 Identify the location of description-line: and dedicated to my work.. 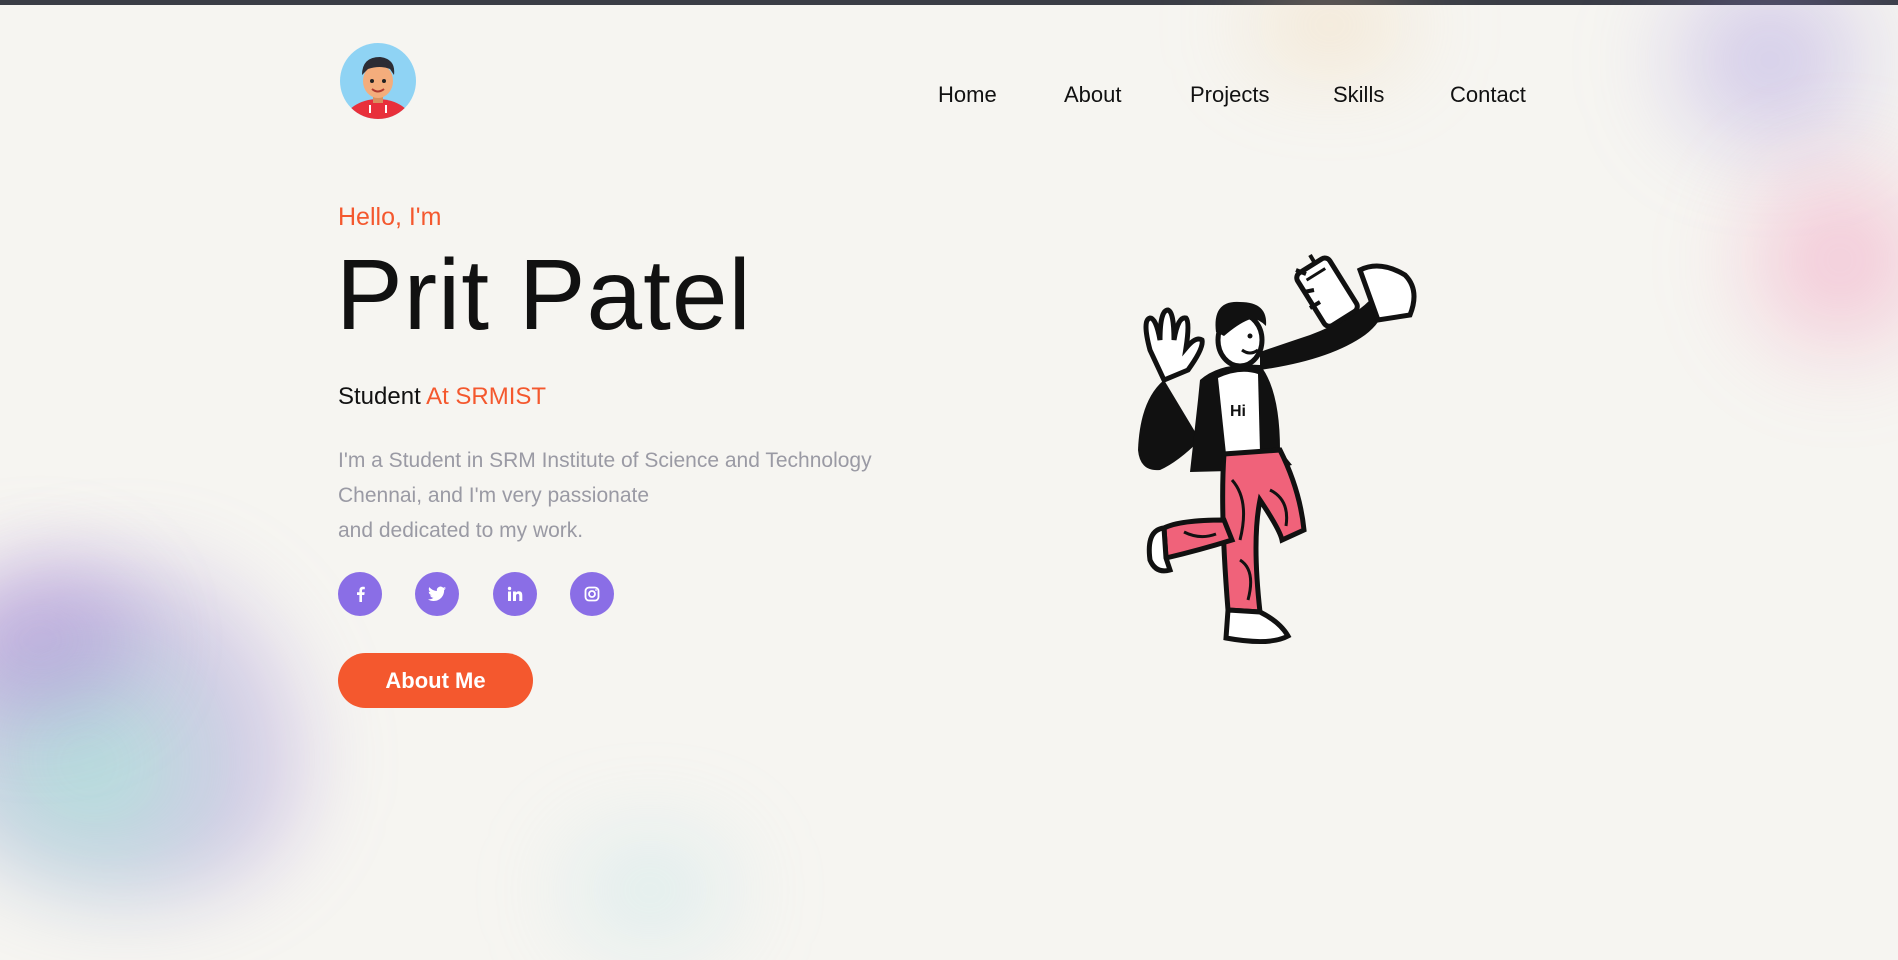
(461, 530).